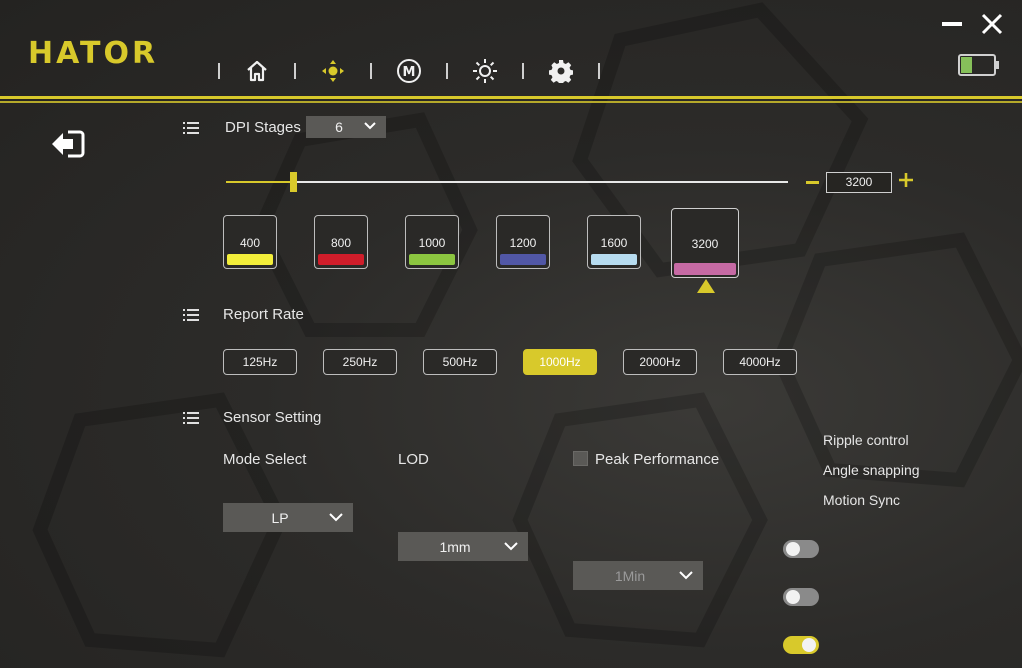 Image resolution: width=1022 pixels, height=668 pixels. I want to click on dpi-stages-value: 6, so click(339, 127).